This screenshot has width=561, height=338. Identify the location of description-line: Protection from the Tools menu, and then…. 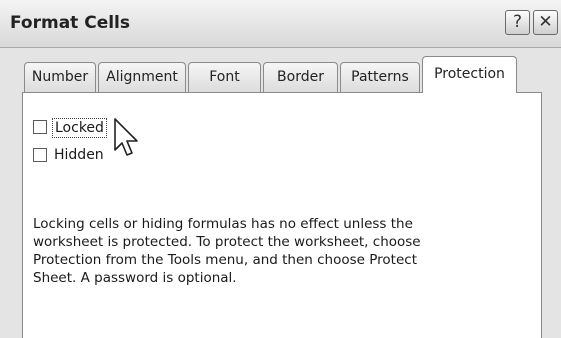
(225, 260).